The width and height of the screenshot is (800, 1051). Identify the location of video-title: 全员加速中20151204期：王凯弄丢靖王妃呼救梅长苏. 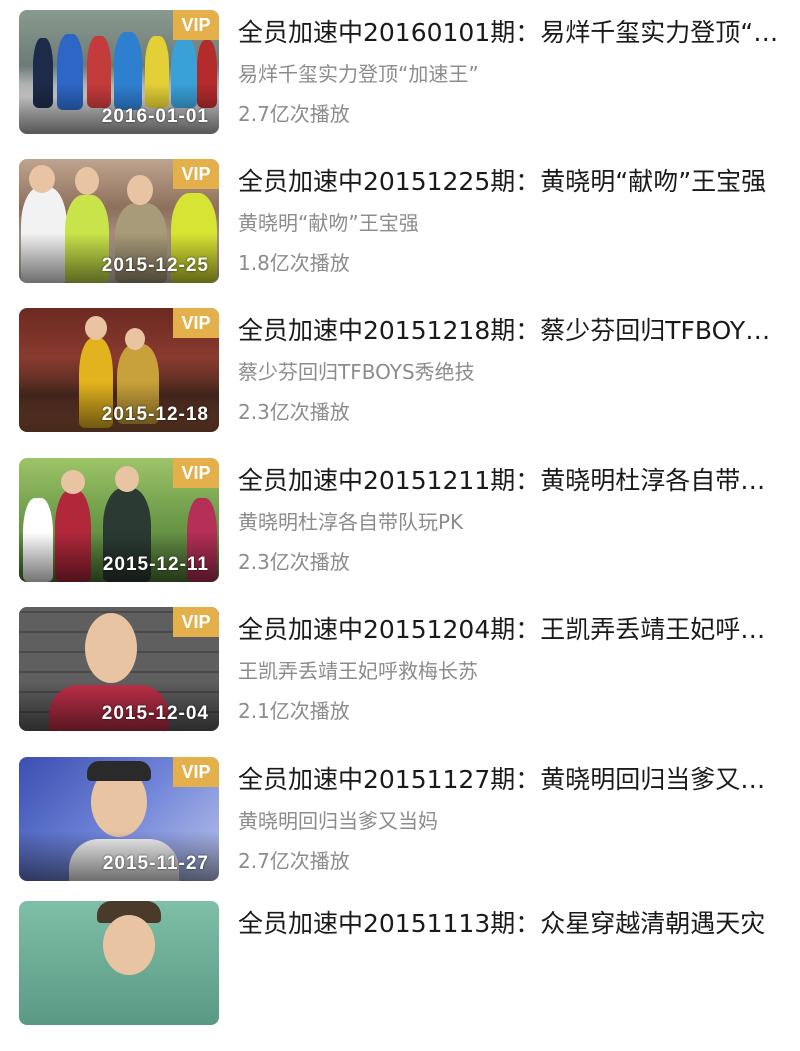
(510, 630).